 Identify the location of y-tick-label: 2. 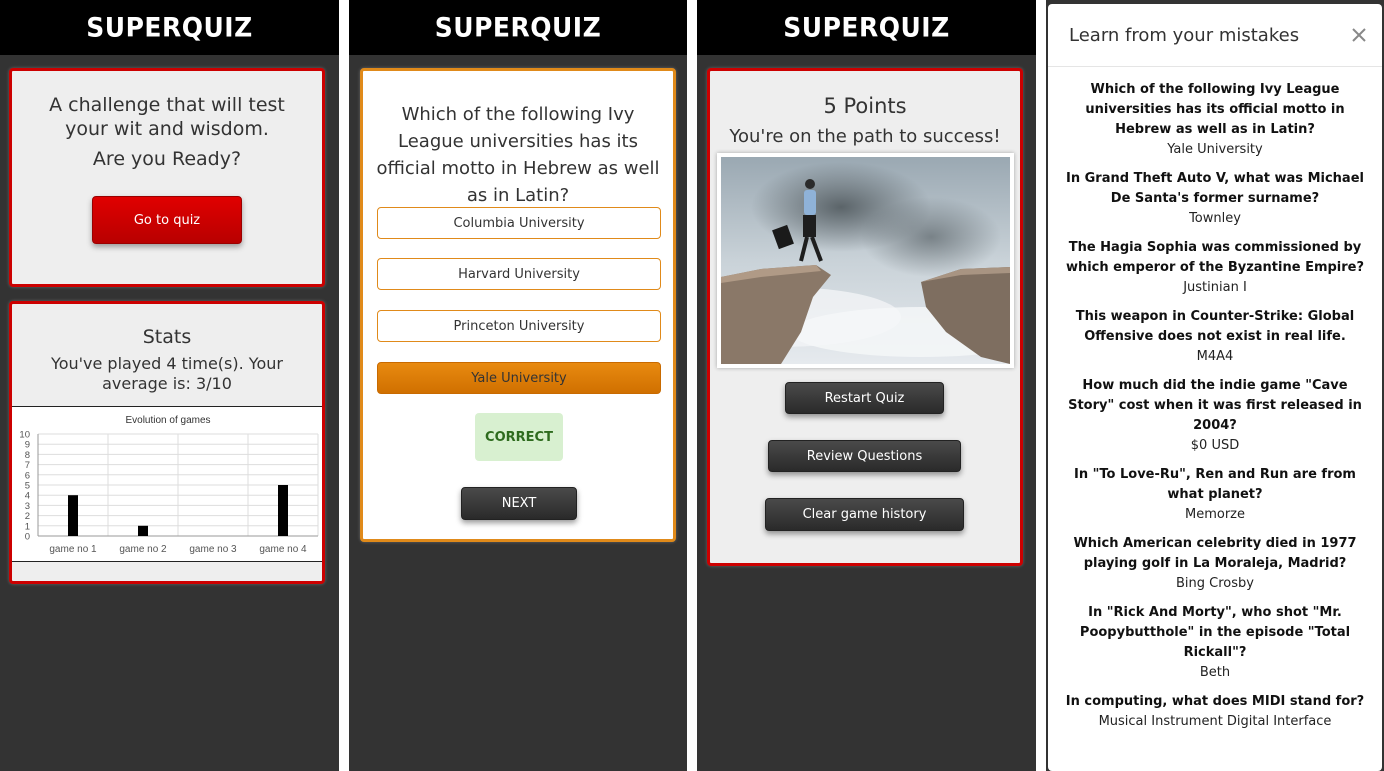
(27, 516).